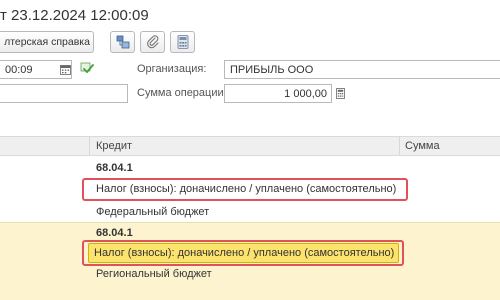 This screenshot has width=500, height=300. I want to click on posted-status, so click(87, 68).